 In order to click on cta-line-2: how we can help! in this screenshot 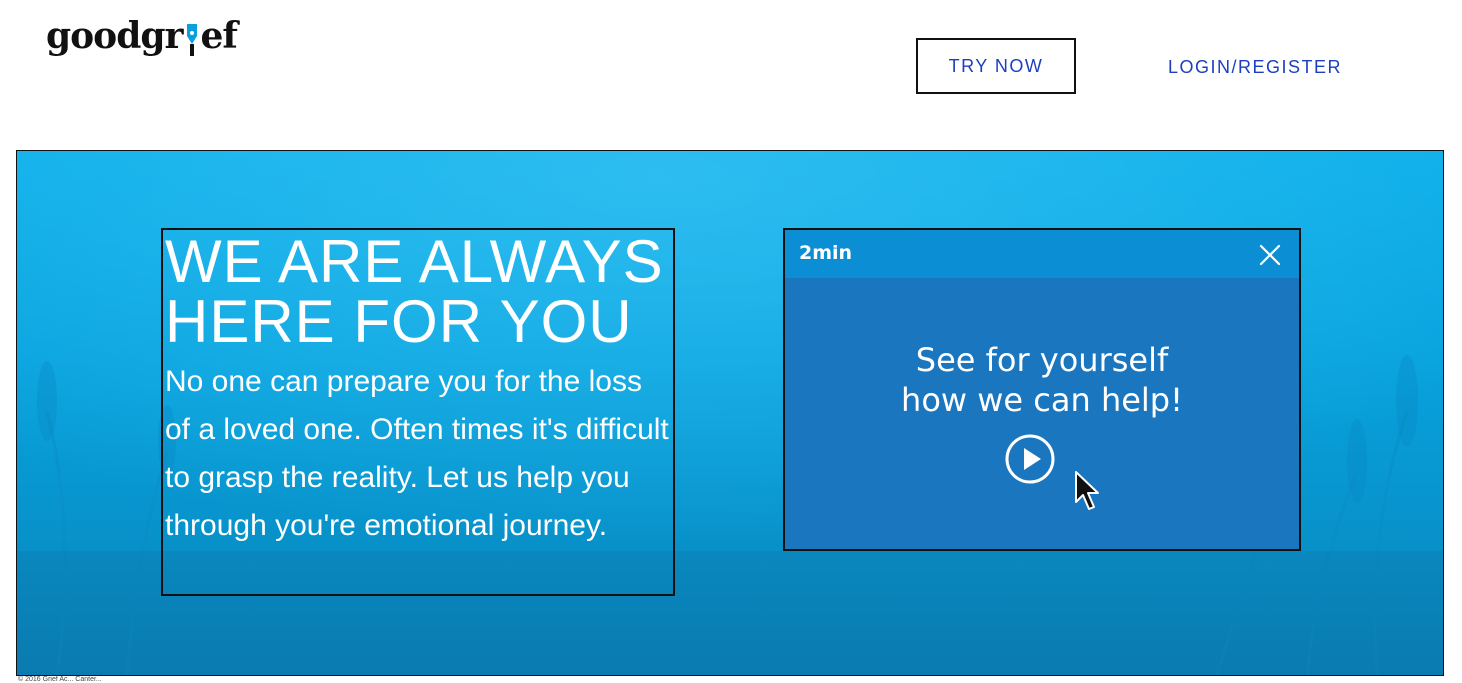, I will do `click(1042, 400)`.